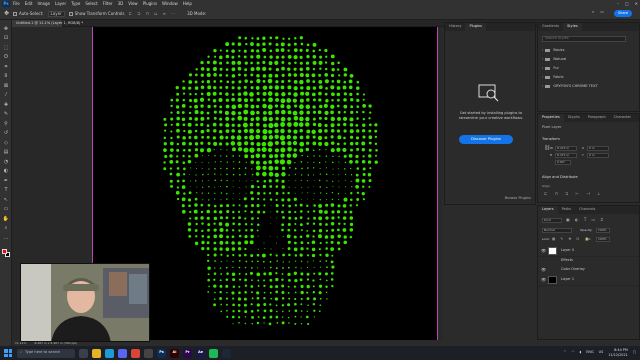  What do you see at coordinates (584, 50) in the screenshot?
I see `style-folder: › Basics` at bounding box center [584, 50].